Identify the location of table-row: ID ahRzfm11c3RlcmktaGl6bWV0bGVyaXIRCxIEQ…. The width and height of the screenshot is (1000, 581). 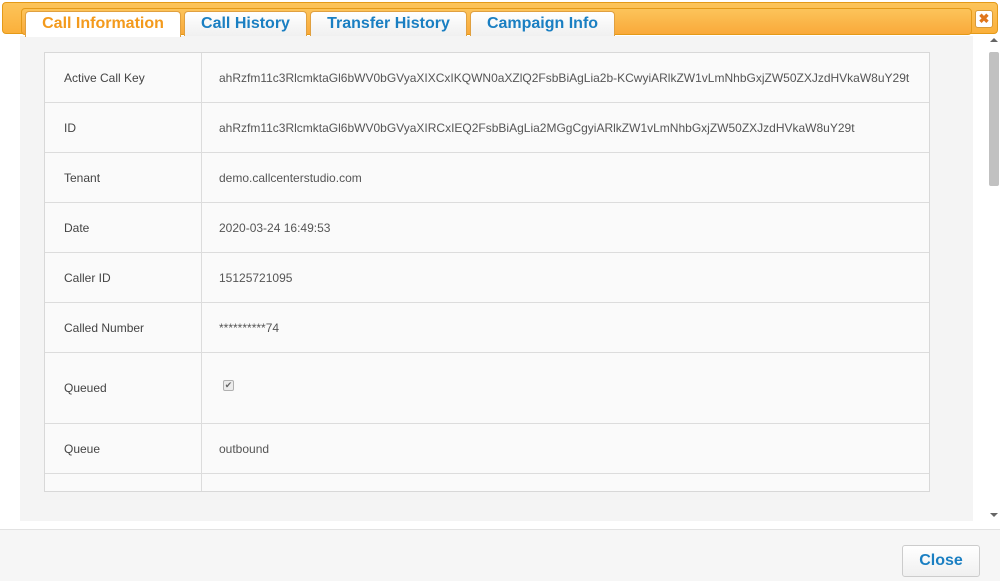
(487, 128).